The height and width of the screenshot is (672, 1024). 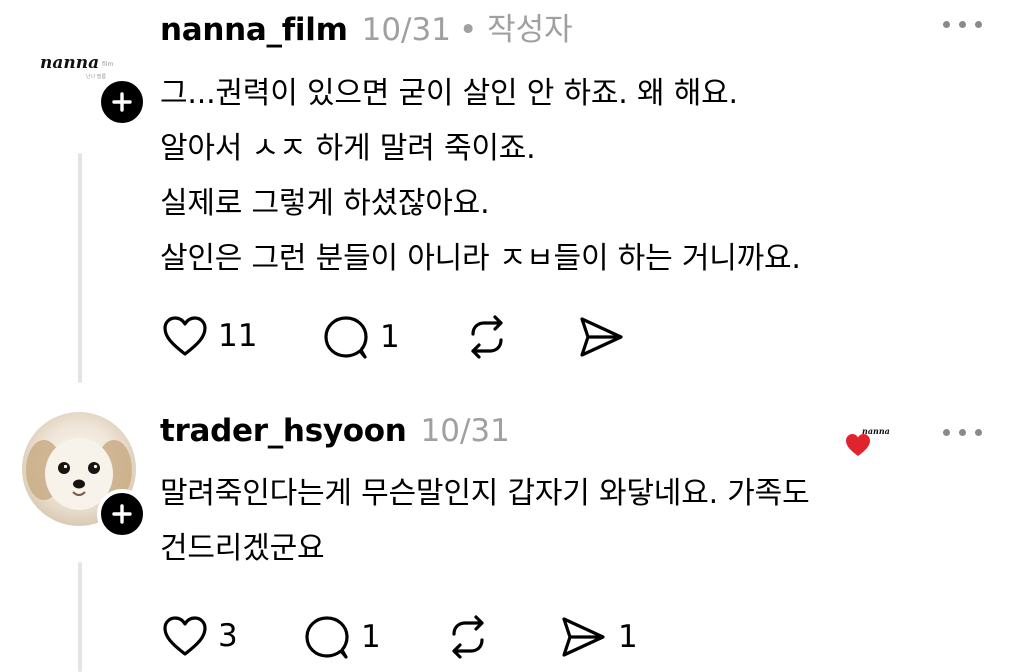 I want to click on post-line: 말려죽인다는게 무슨말인지 갑자기 와닿네요. 가족도, so click(x=485, y=493).